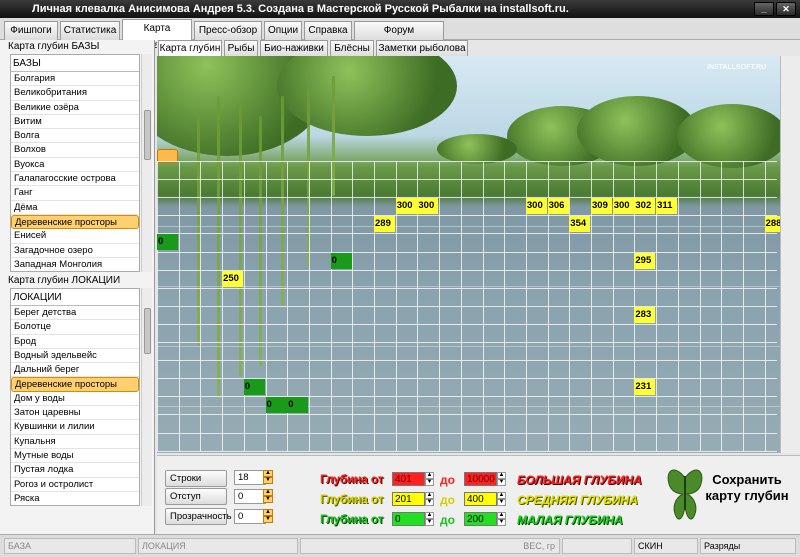 The height and width of the screenshot is (557, 800). Describe the element at coordinates (75, 327) in the screenshot. I see `location-list-item: Болотце` at that location.